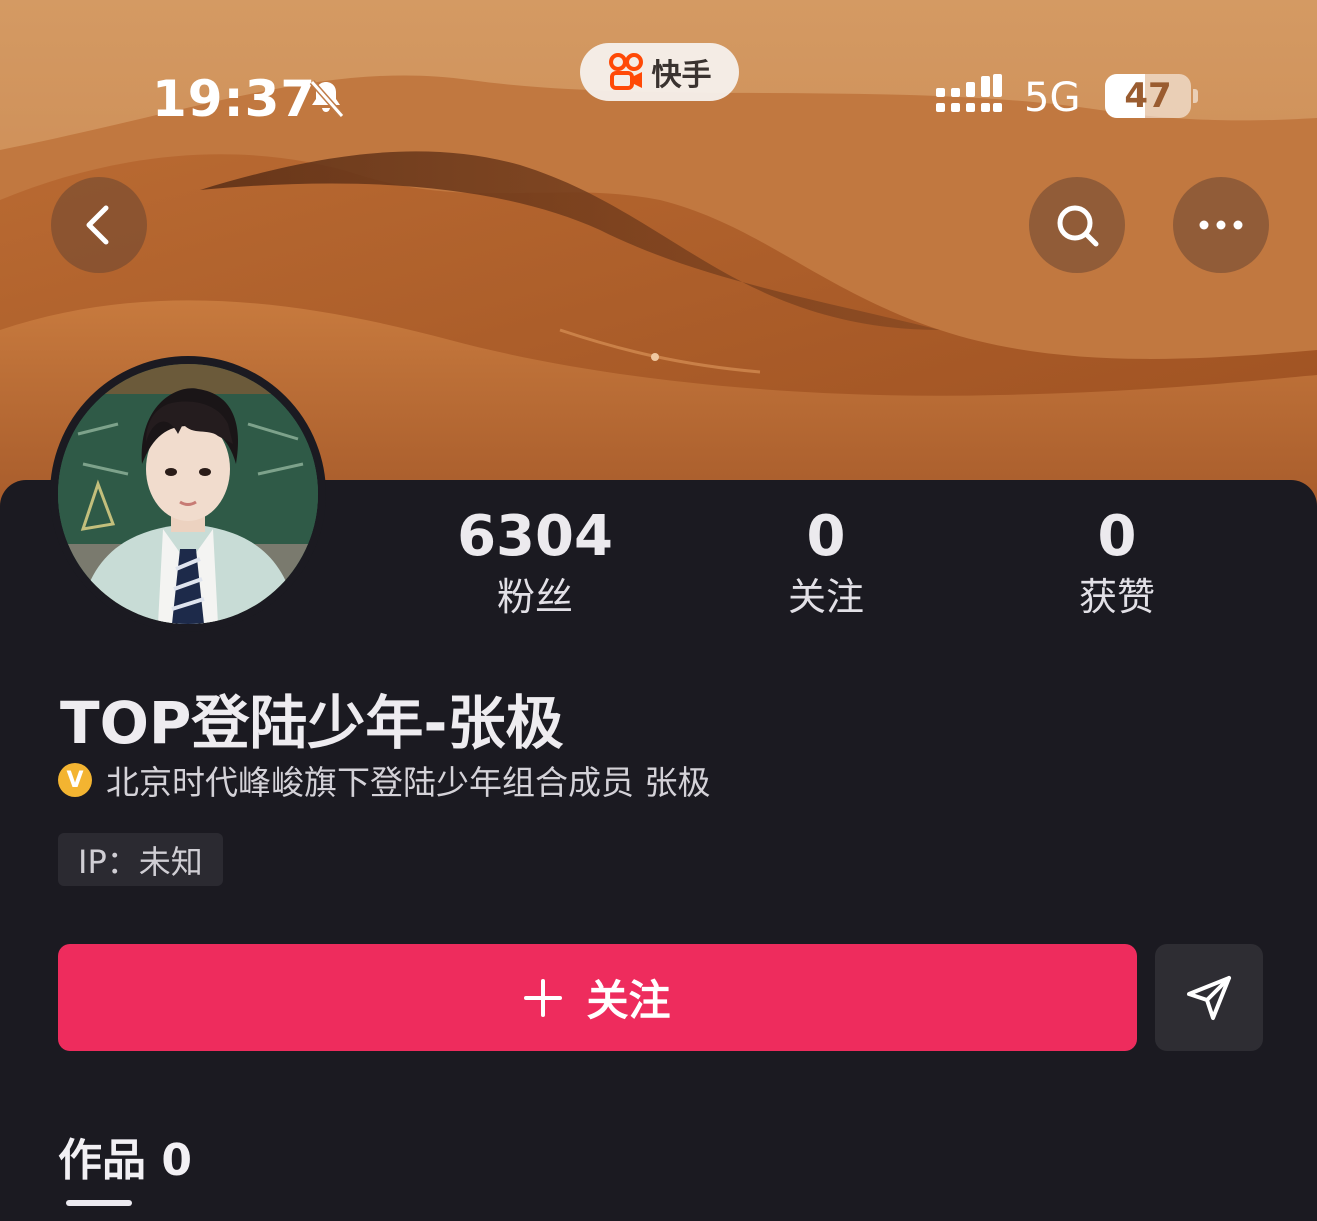  Describe the element at coordinates (327, 99) in the screenshot. I see `bell-muted-icon` at that location.